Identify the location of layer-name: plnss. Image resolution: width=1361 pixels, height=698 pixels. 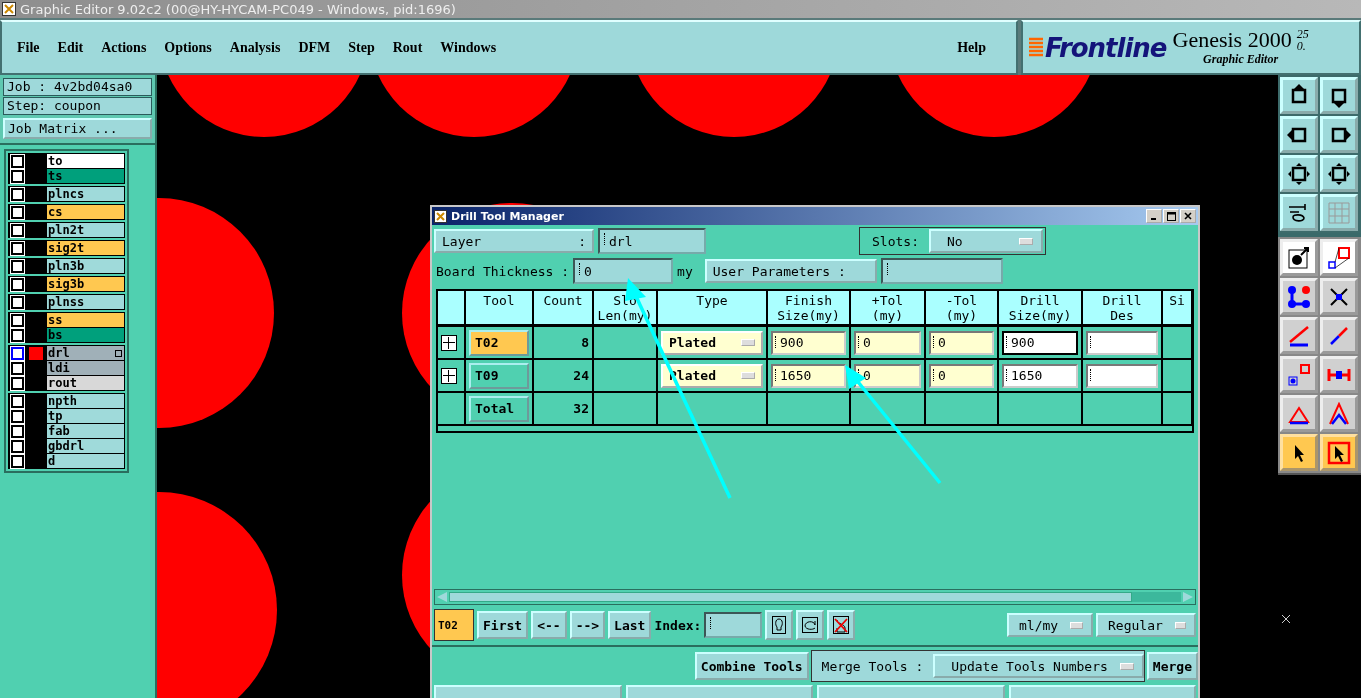
(85, 302).